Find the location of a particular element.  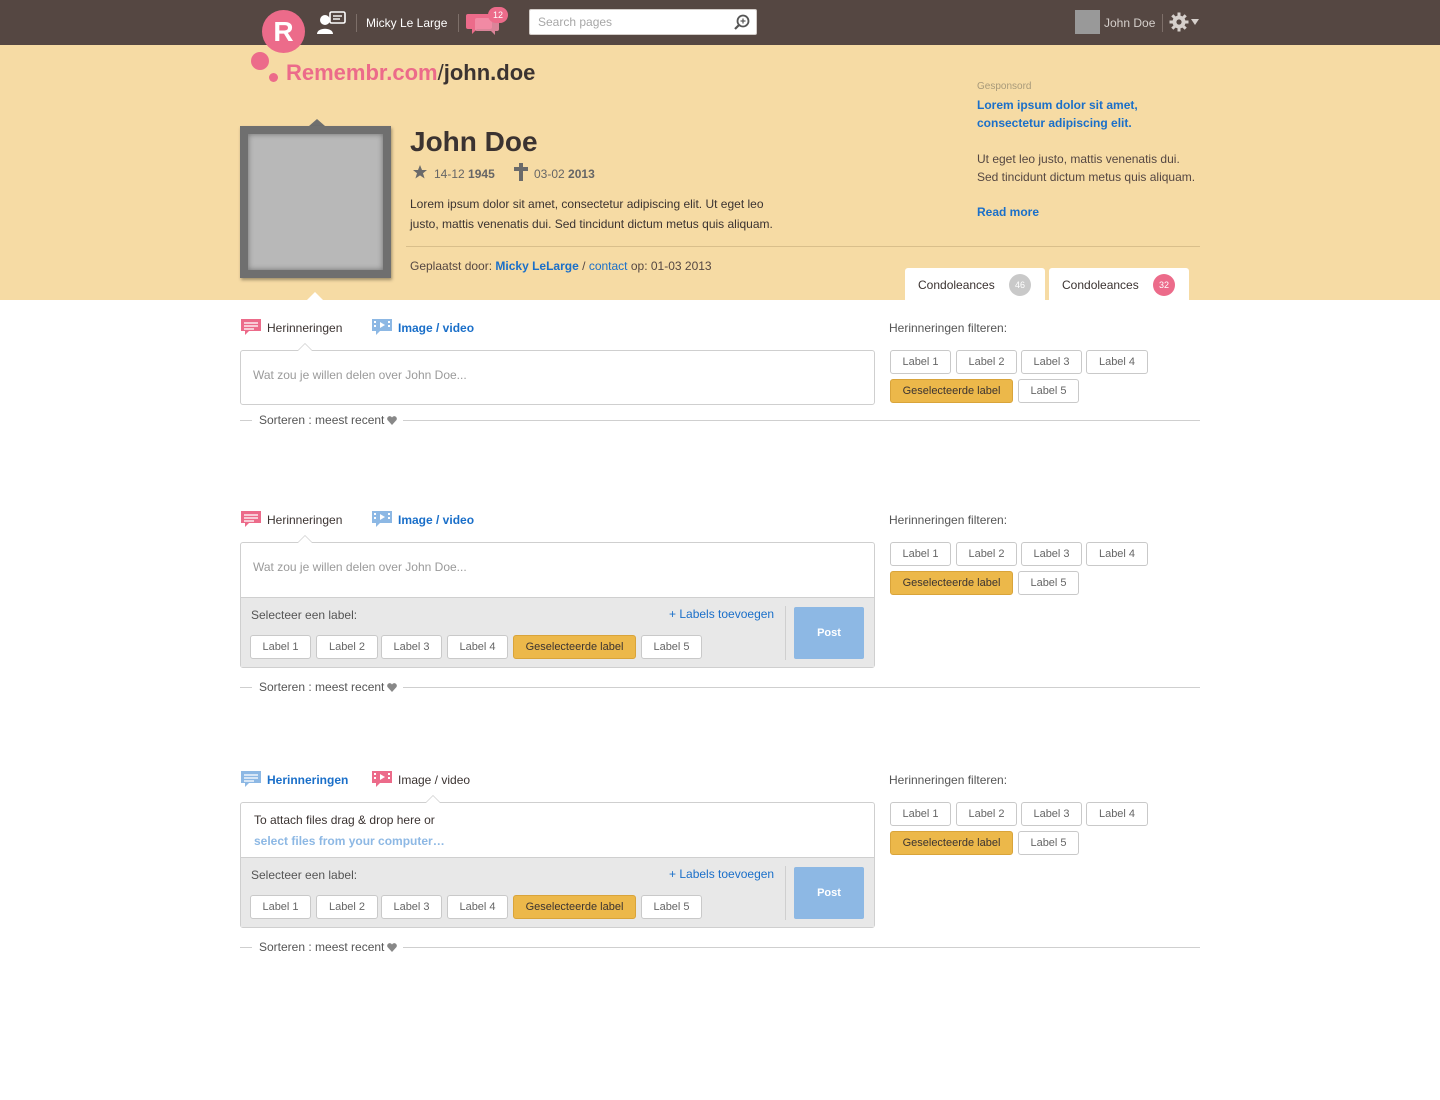

avatar is located at coordinates (1087, 22).